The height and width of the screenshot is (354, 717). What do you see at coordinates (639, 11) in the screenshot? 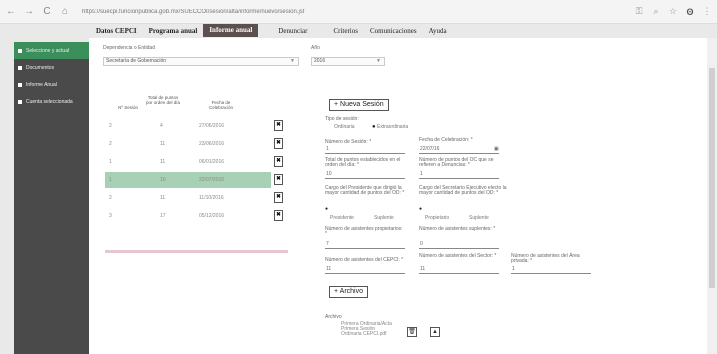
I see `key-icon: ⚿` at bounding box center [639, 11].